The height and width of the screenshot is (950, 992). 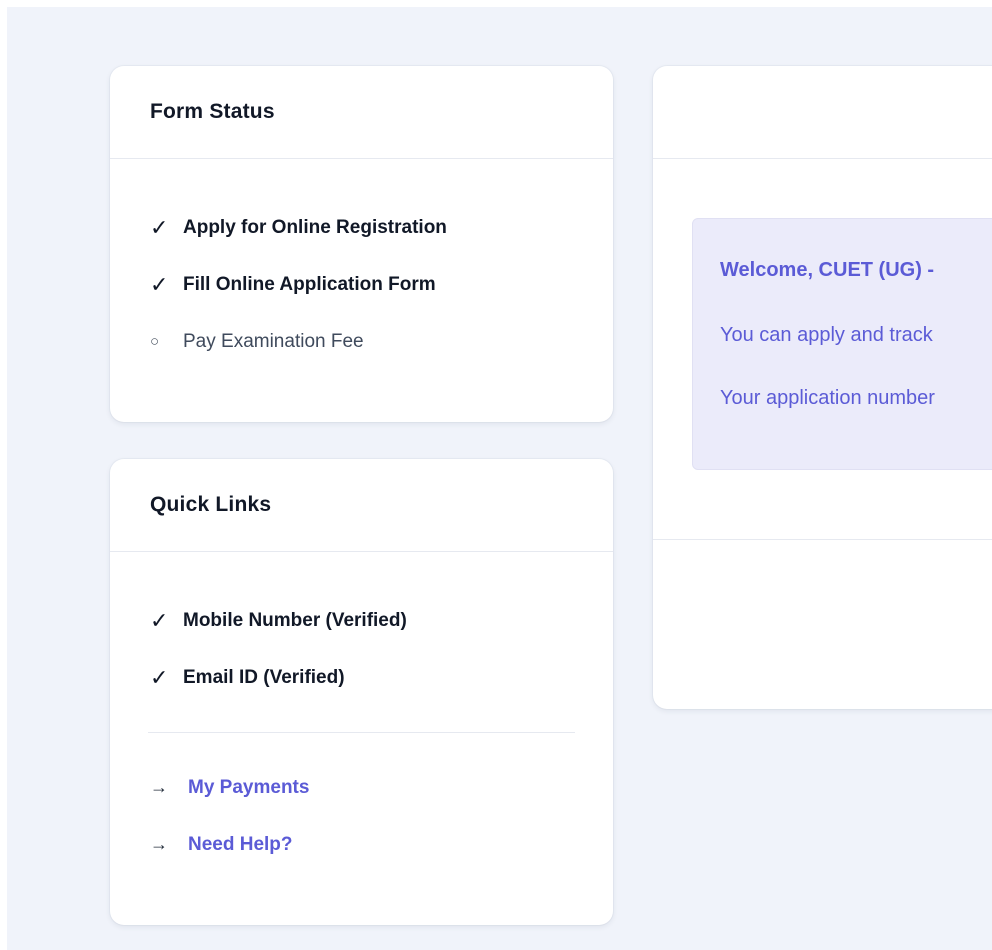 I want to click on quick-links-header: Quick Links, so click(x=361, y=505).